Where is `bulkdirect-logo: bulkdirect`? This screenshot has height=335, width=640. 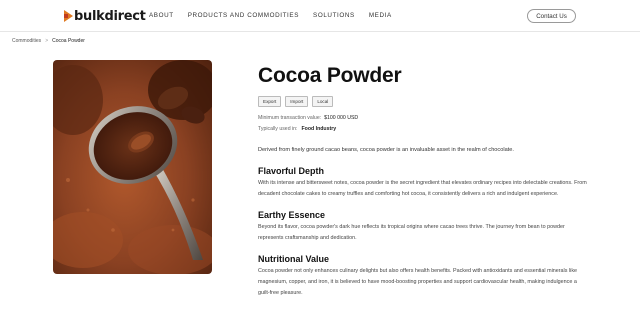 bulkdirect-logo: bulkdirect is located at coordinates (105, 16).